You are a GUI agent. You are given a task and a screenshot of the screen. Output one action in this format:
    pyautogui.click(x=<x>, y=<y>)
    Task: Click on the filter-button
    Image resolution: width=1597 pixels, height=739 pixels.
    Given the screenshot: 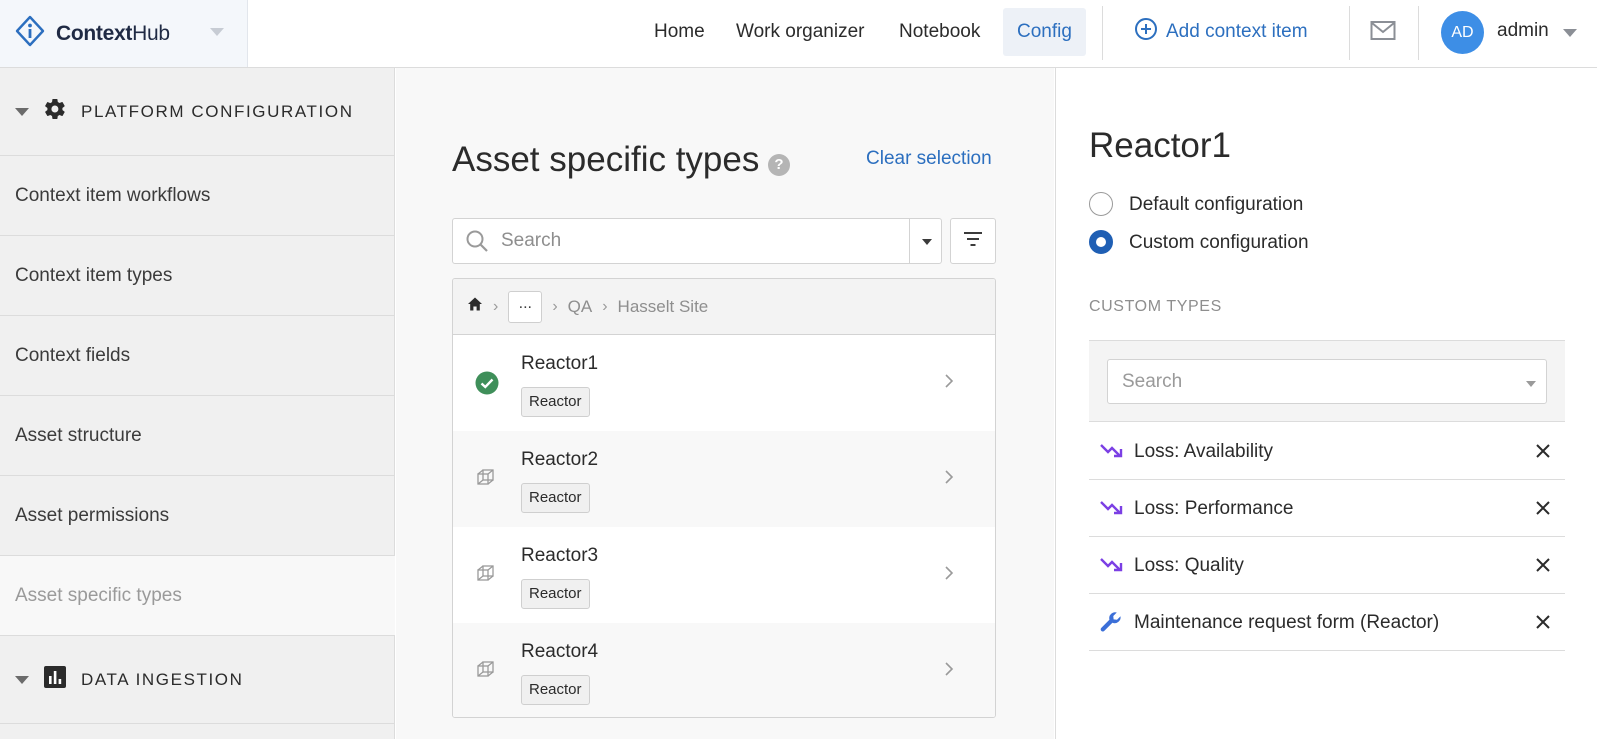 What is the action you would take?
    pyautogui.click(x=973, y=241)
    